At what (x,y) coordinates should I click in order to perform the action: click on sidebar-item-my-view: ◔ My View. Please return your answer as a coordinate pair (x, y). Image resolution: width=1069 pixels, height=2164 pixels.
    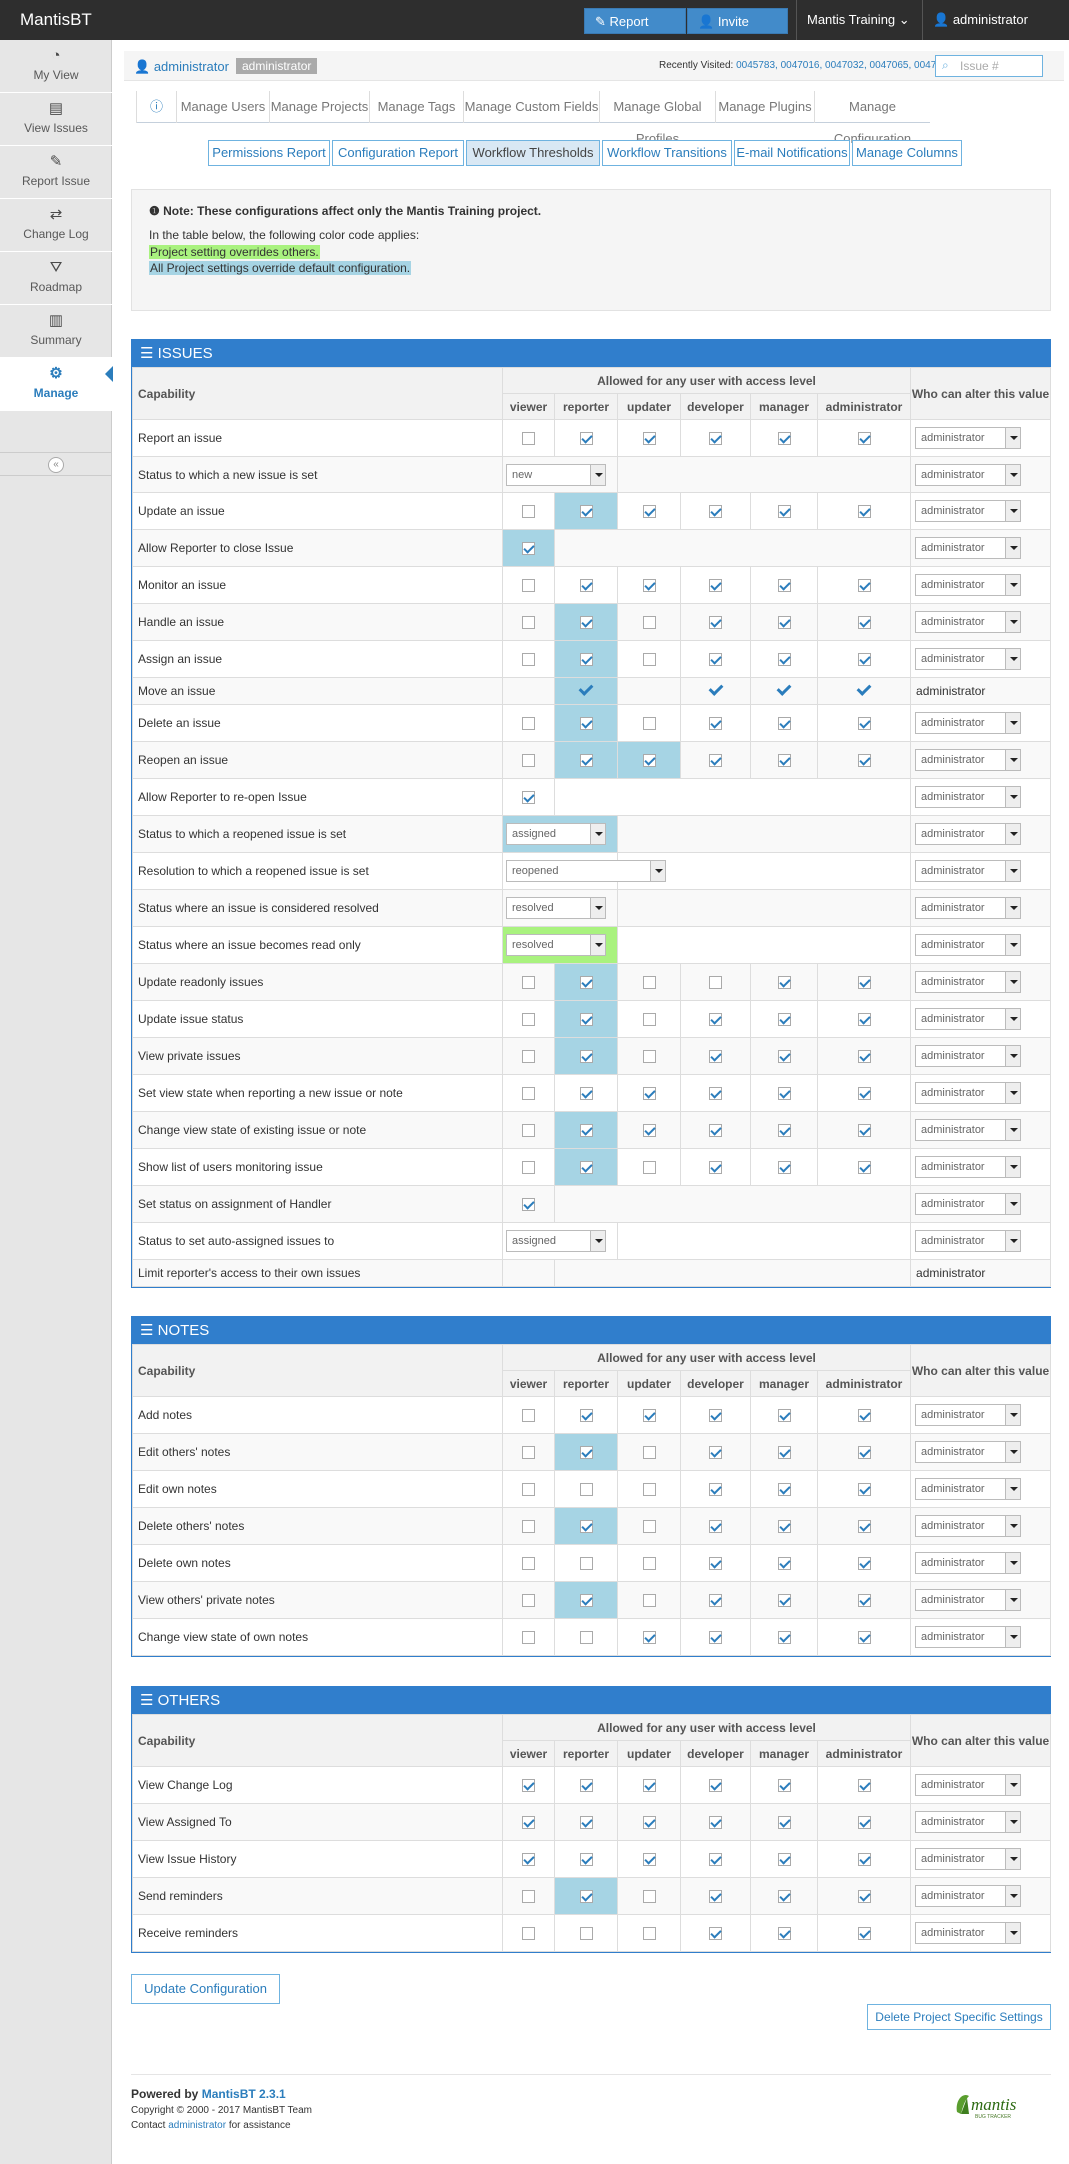
    Looking at the image, I should click on (56, 66).